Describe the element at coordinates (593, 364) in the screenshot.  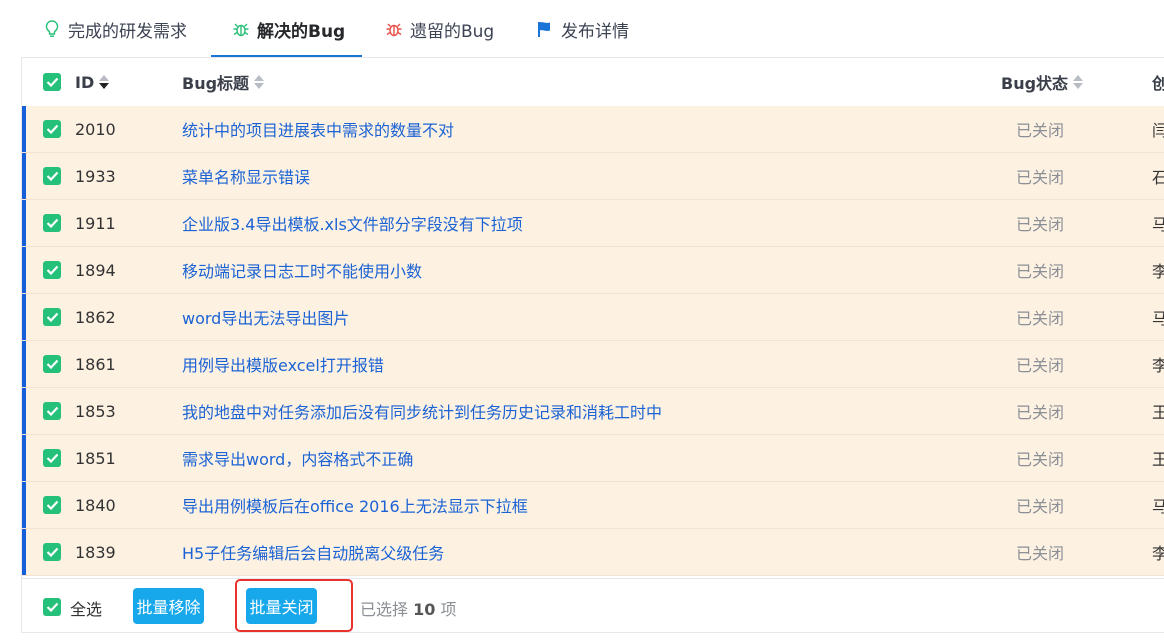
I see `table-row: 1861 用例导出模版excel打开报错 已关闭 李` at that location.